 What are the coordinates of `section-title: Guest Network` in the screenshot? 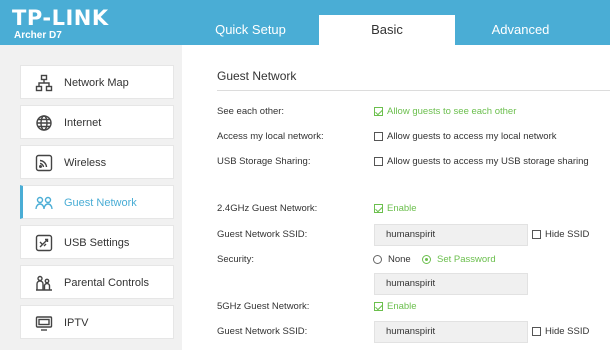 It's located at (257, 76).